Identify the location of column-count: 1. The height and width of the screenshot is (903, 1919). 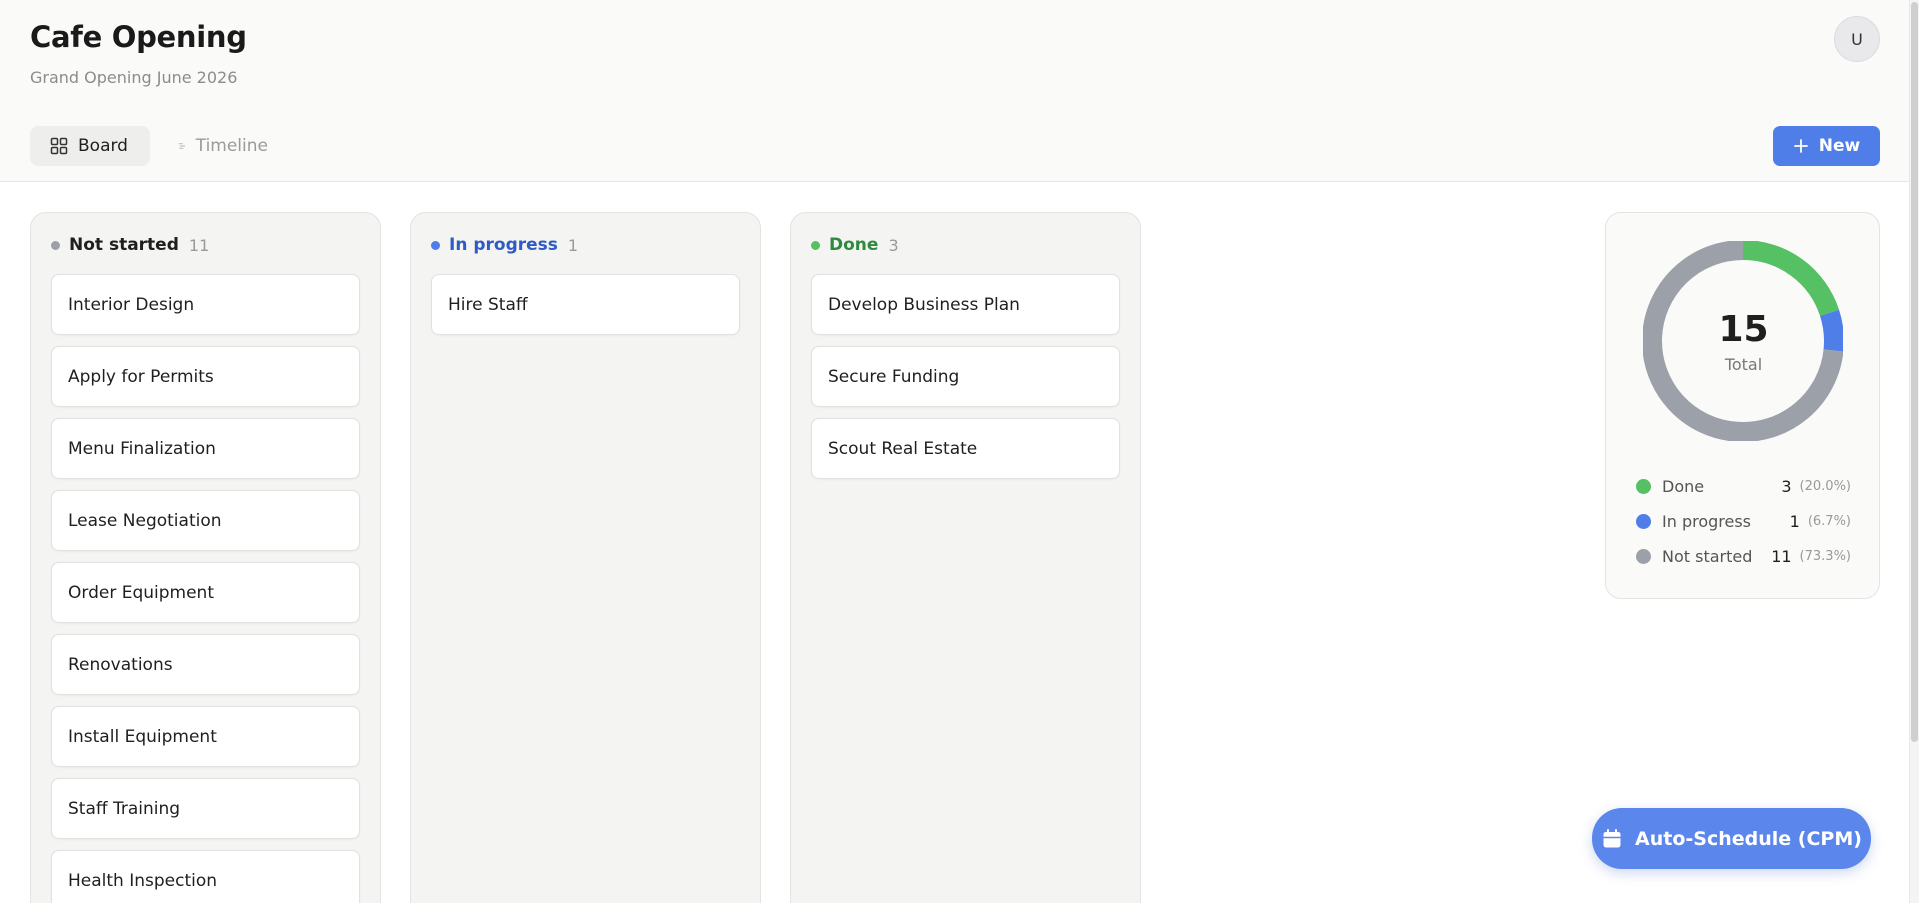
(573, 245).